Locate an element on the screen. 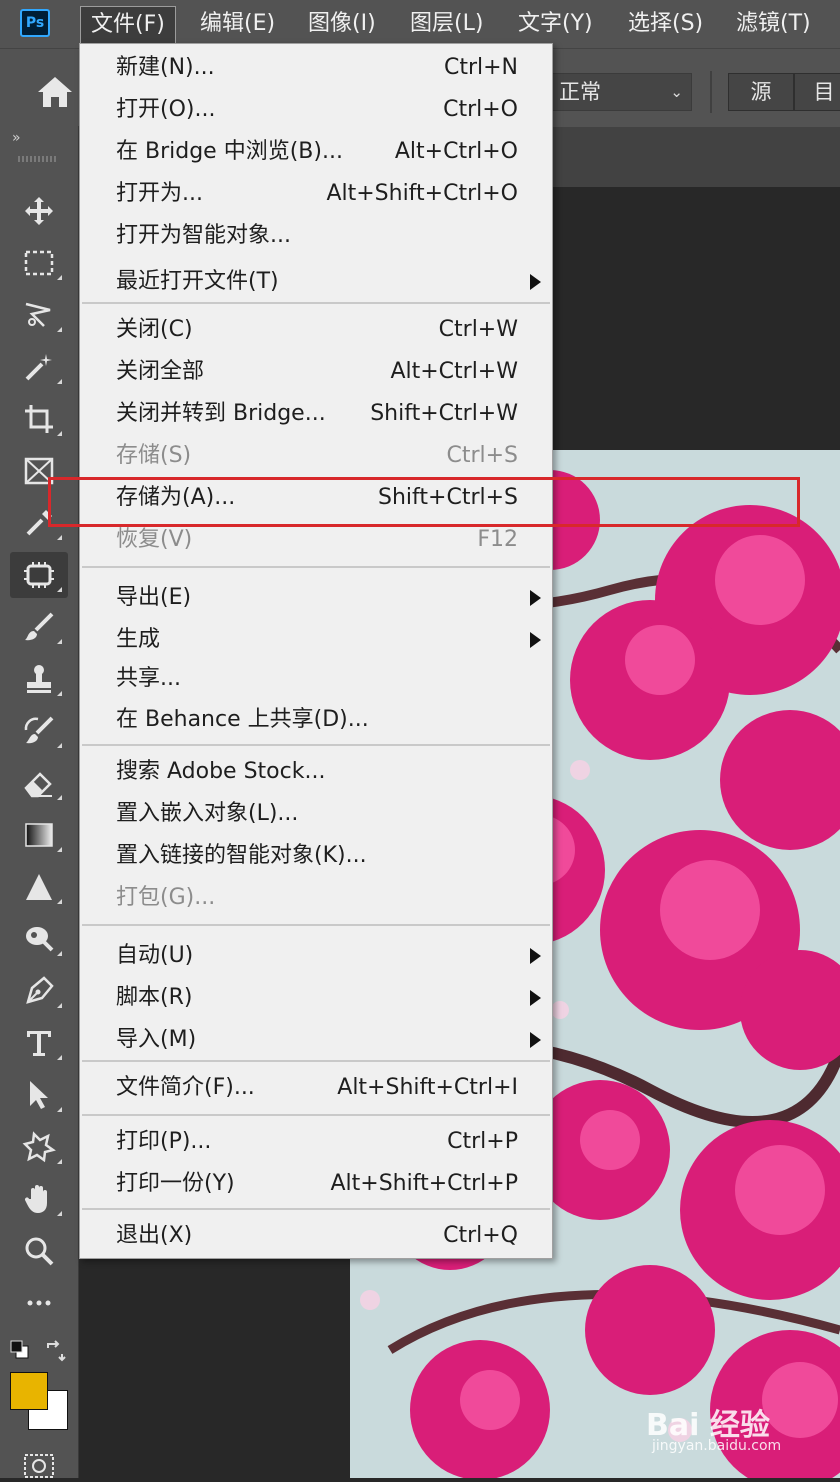 Image resolution: width=840 pixels, height=1482 pixels. dodge-icon is located at coordinates (40, 939).